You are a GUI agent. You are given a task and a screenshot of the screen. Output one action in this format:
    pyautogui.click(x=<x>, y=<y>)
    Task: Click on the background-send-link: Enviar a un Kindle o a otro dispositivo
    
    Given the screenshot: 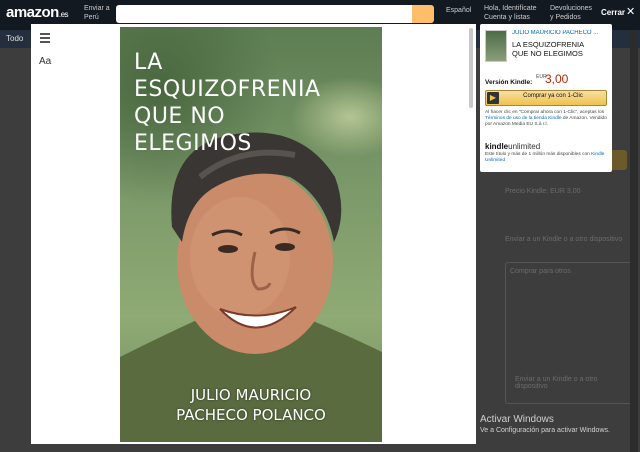 What is the action you would take?
    pyautogui.click(x=564, y=239)
    